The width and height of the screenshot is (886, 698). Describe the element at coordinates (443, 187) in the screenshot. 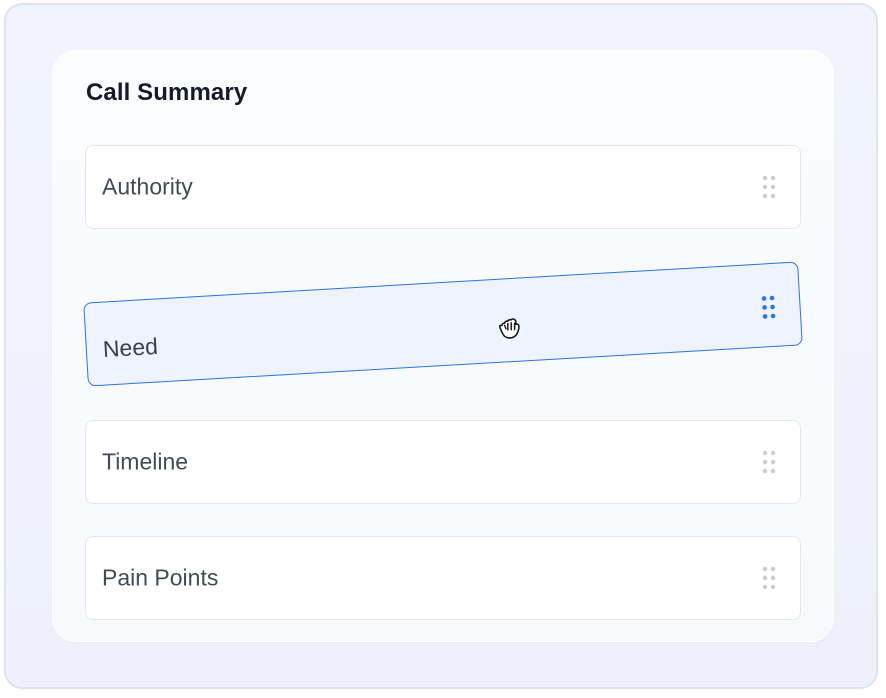

I see `list-item-authority: Authority` at that location.